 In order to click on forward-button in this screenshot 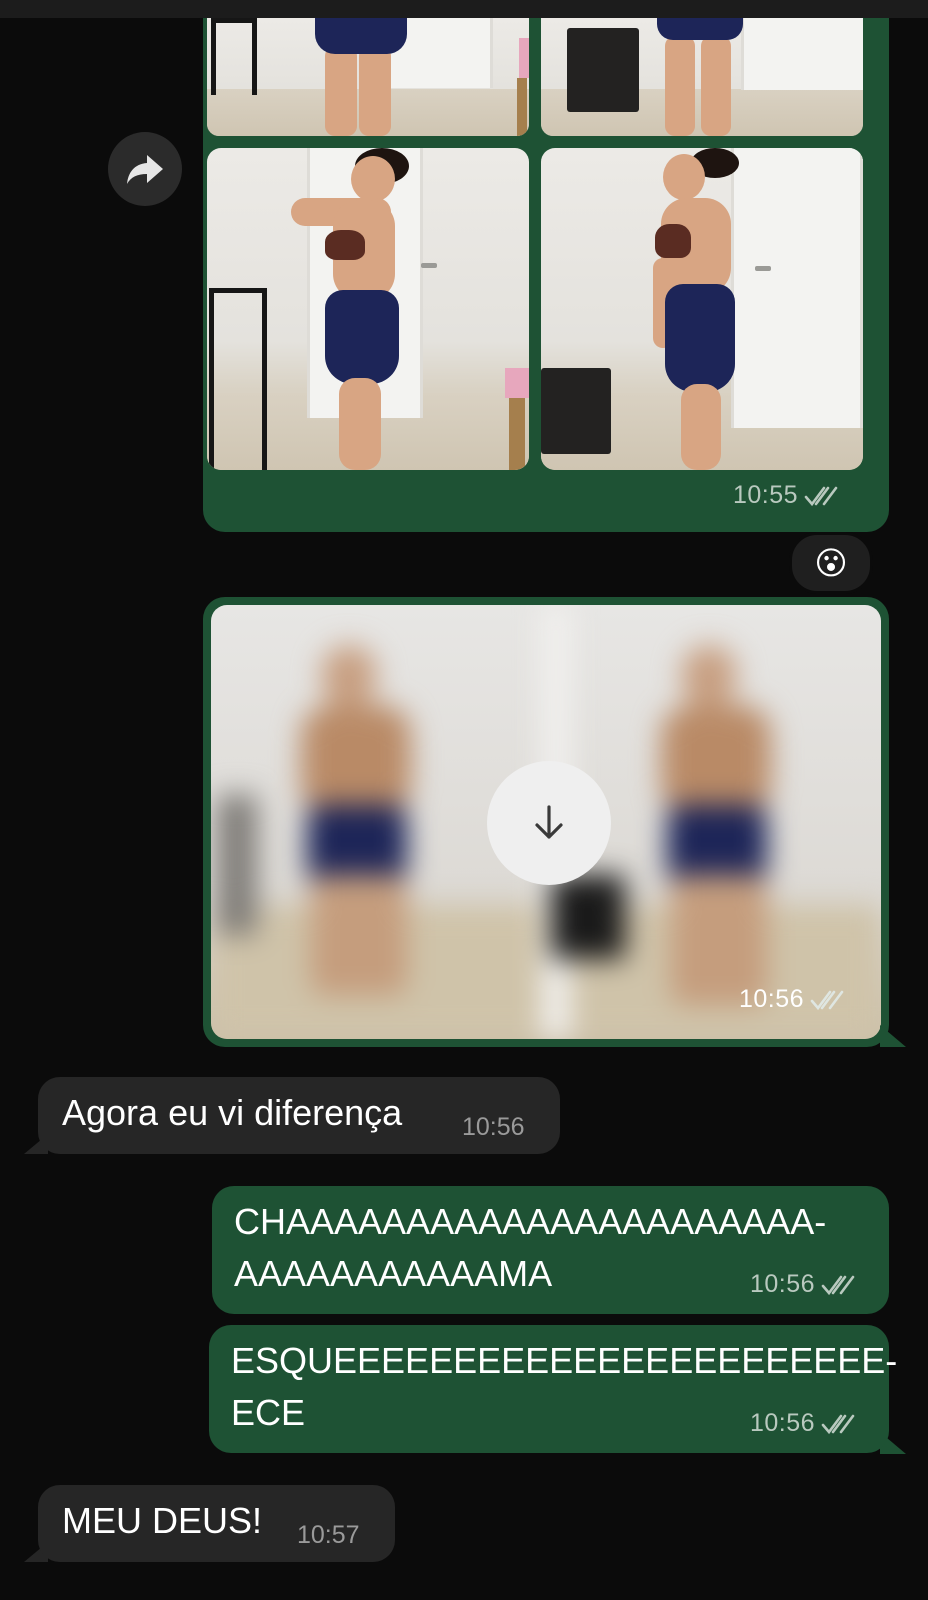, I will do `click(145, 169)`.